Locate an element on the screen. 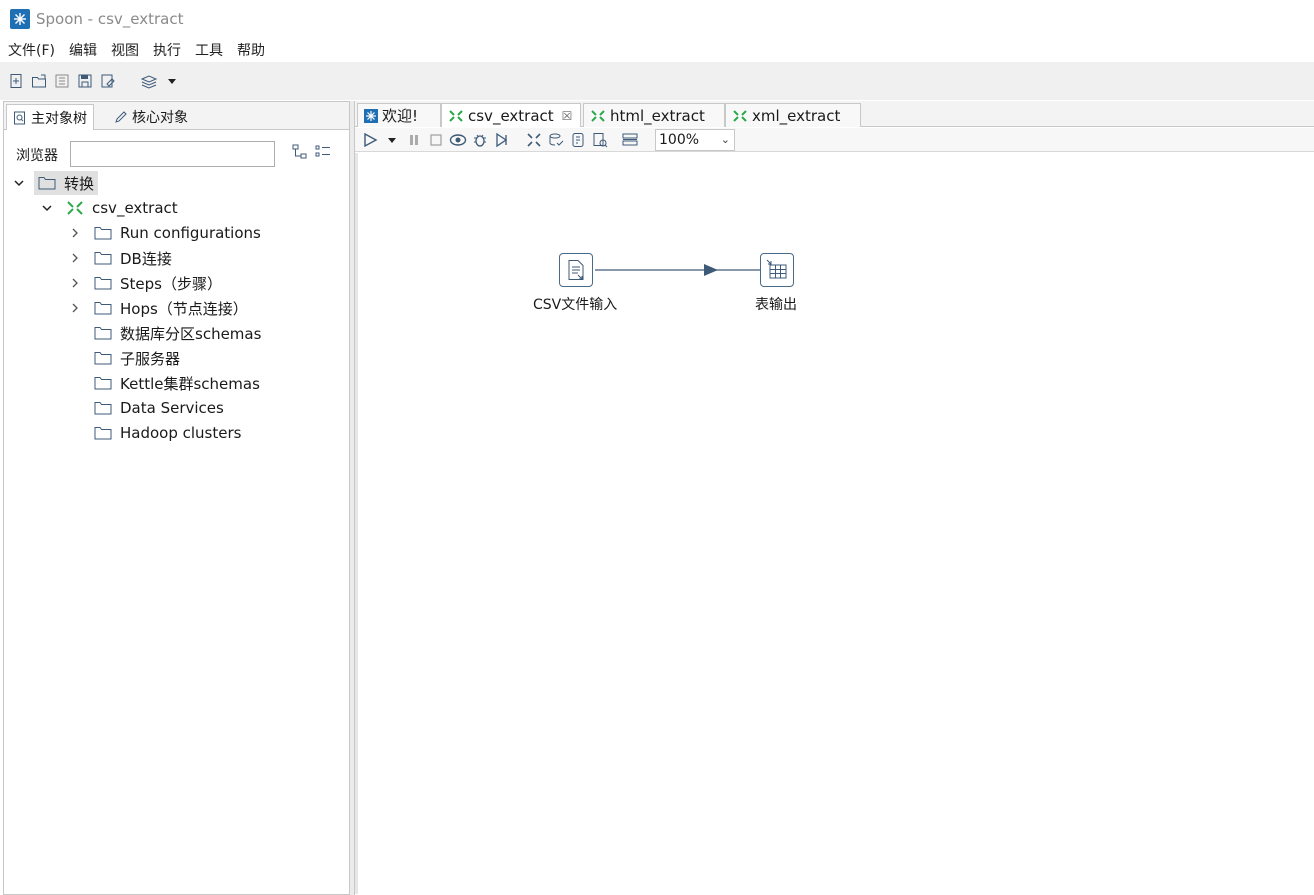 The height and width of the screenshot is (895, 1314). menu-view: 视图 is located at coordinates (125, 50).